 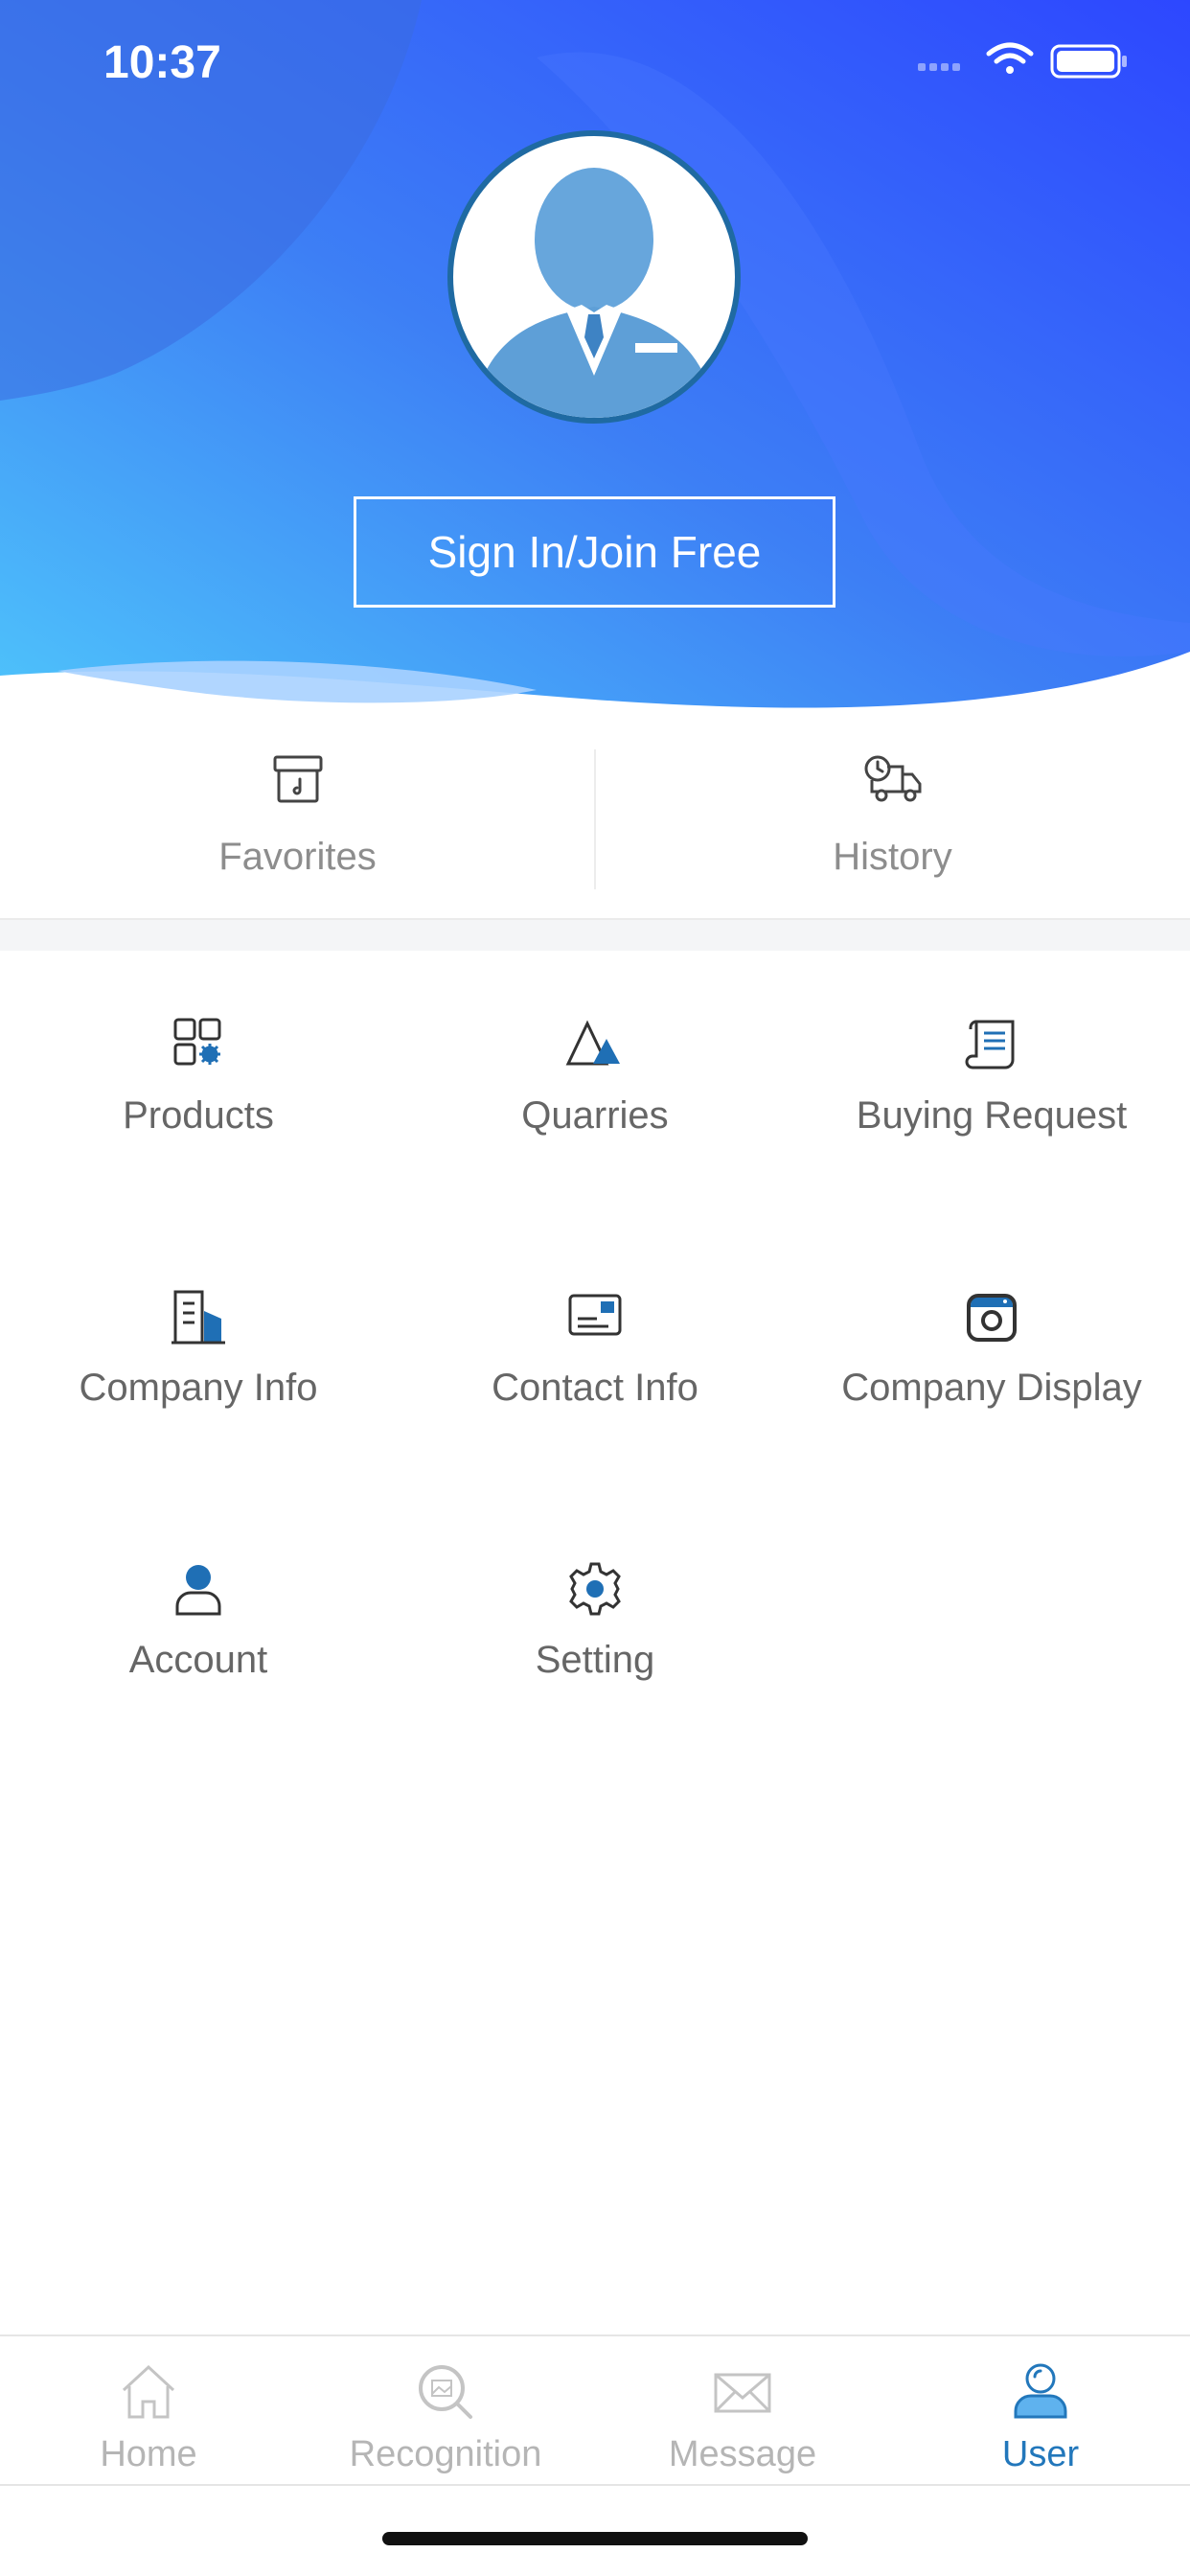 I want to click on menu-item-label: Company Display, so click(x=991, y=1388).